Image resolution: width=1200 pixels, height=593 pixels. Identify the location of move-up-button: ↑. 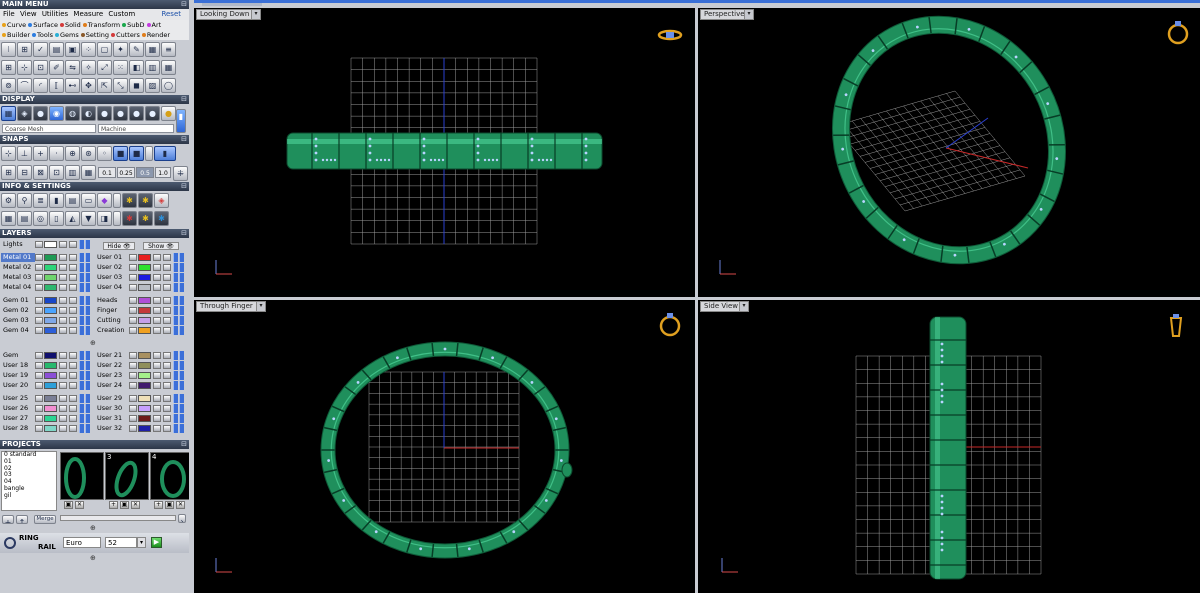
(22, 519).